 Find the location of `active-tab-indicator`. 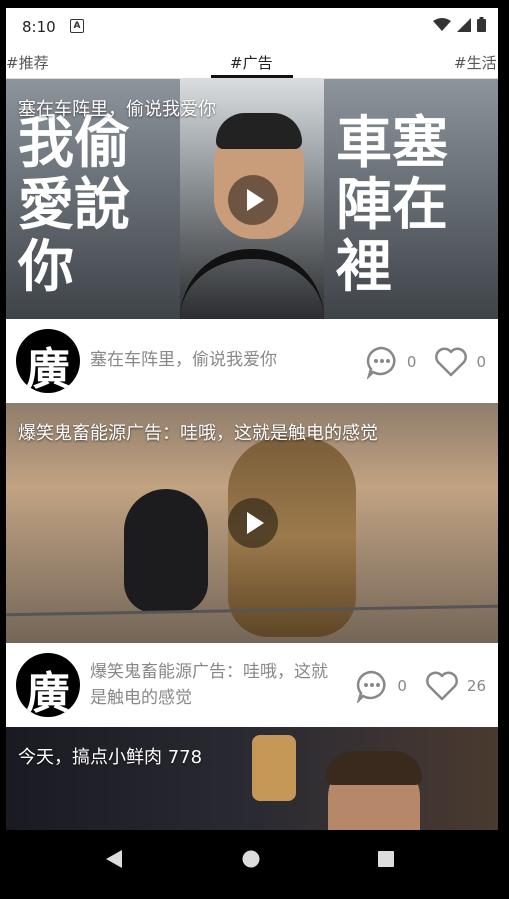

active-tab-indicator is located at coordinates (252, 76).